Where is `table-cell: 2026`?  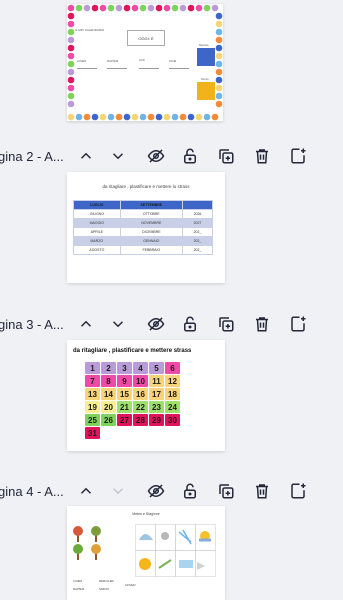 table-cell: 2026 is located at coordinates (197, 214).